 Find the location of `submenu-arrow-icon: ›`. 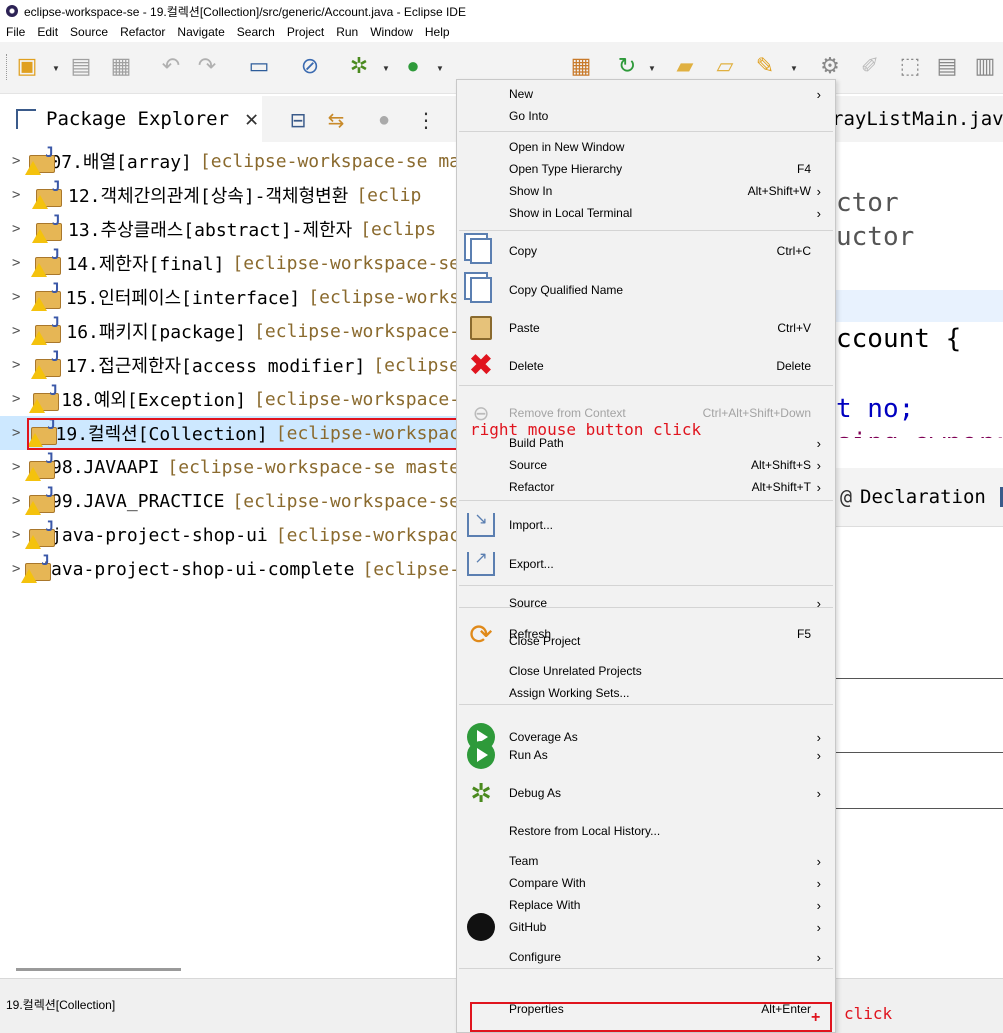

submenu-arrow-icon: › is located at coordinates (818, 191).